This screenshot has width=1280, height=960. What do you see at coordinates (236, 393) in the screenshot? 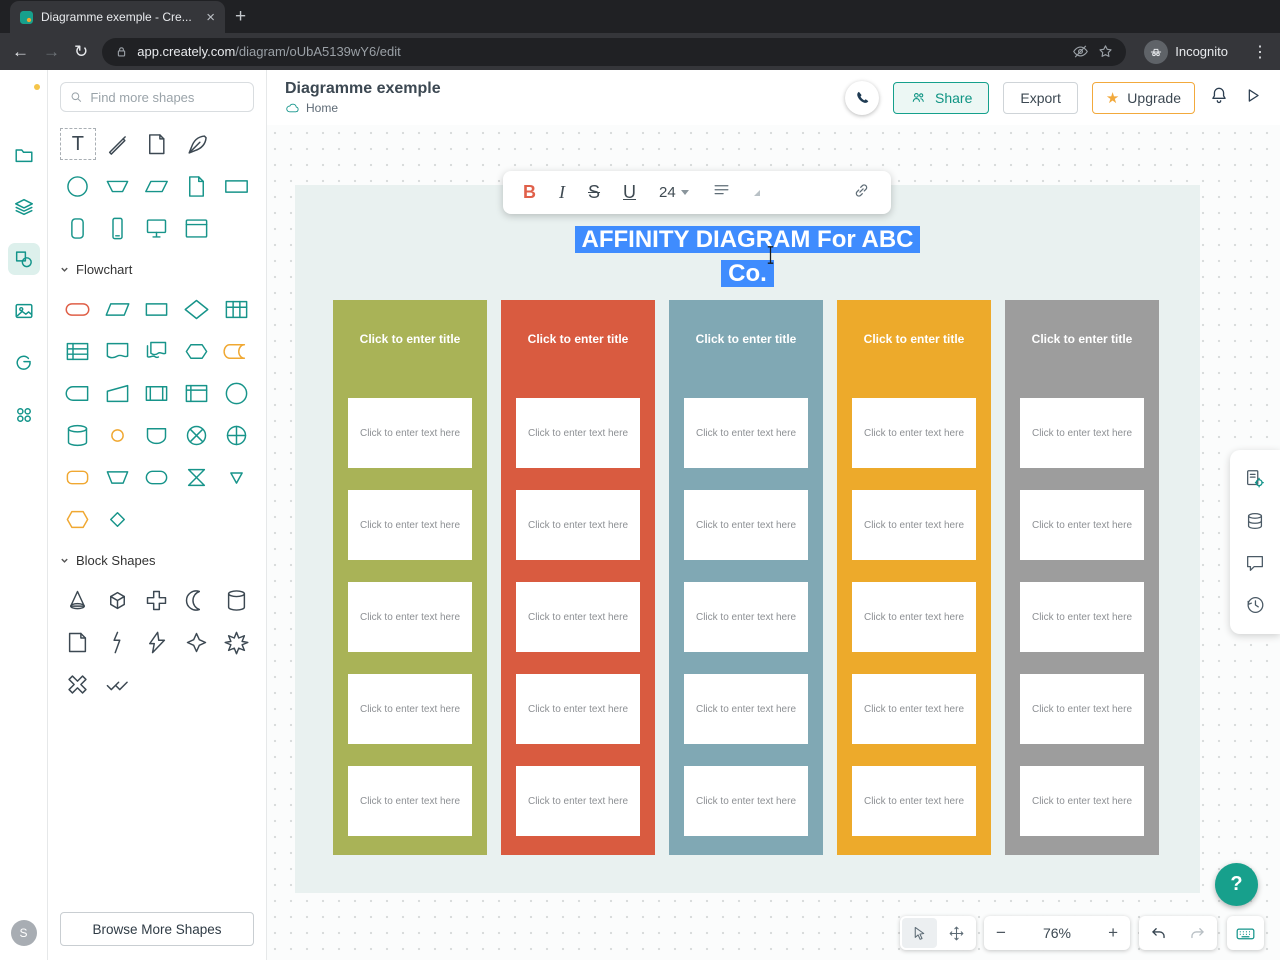
I see `shape-big-circle` at bounding box center [236, 393].